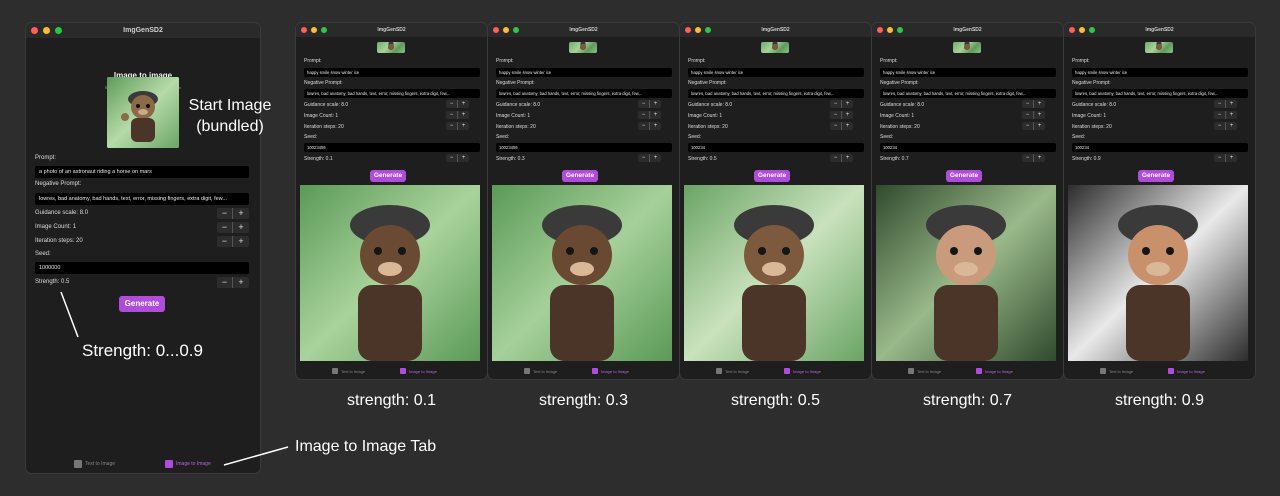 The width and height of the screenshot is (1280, 496). Describe the element at coordinates (69, 314) in the screenshot. I see `strength-pointer-line` at that location.